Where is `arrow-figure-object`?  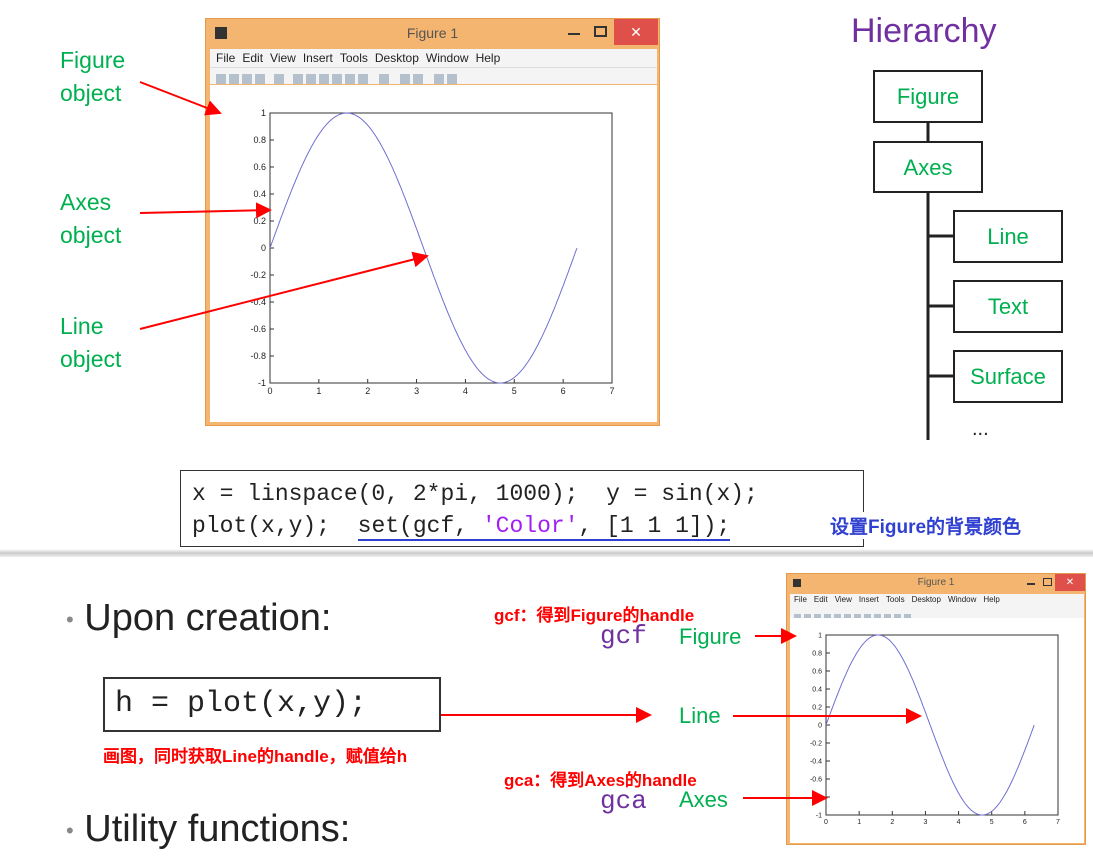 arrow-figure-object is located at coordinates (180, 98).